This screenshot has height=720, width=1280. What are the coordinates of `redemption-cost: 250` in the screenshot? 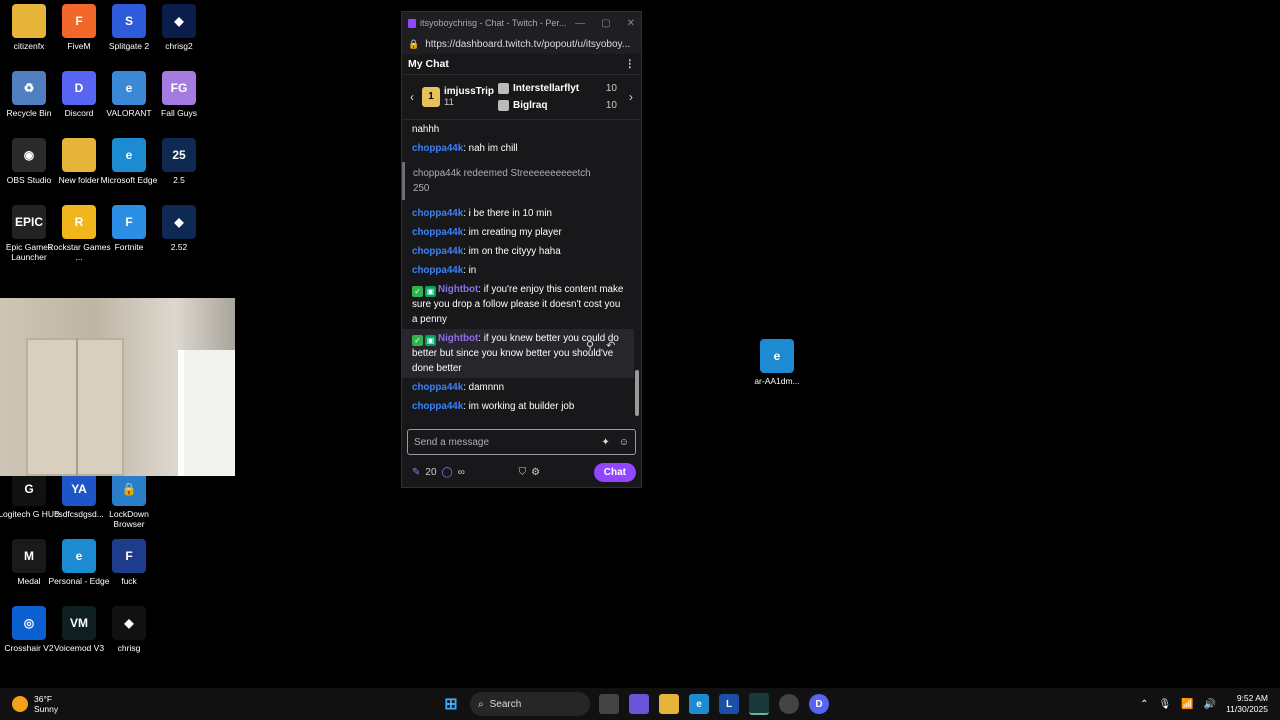 It's located at (421, 188).